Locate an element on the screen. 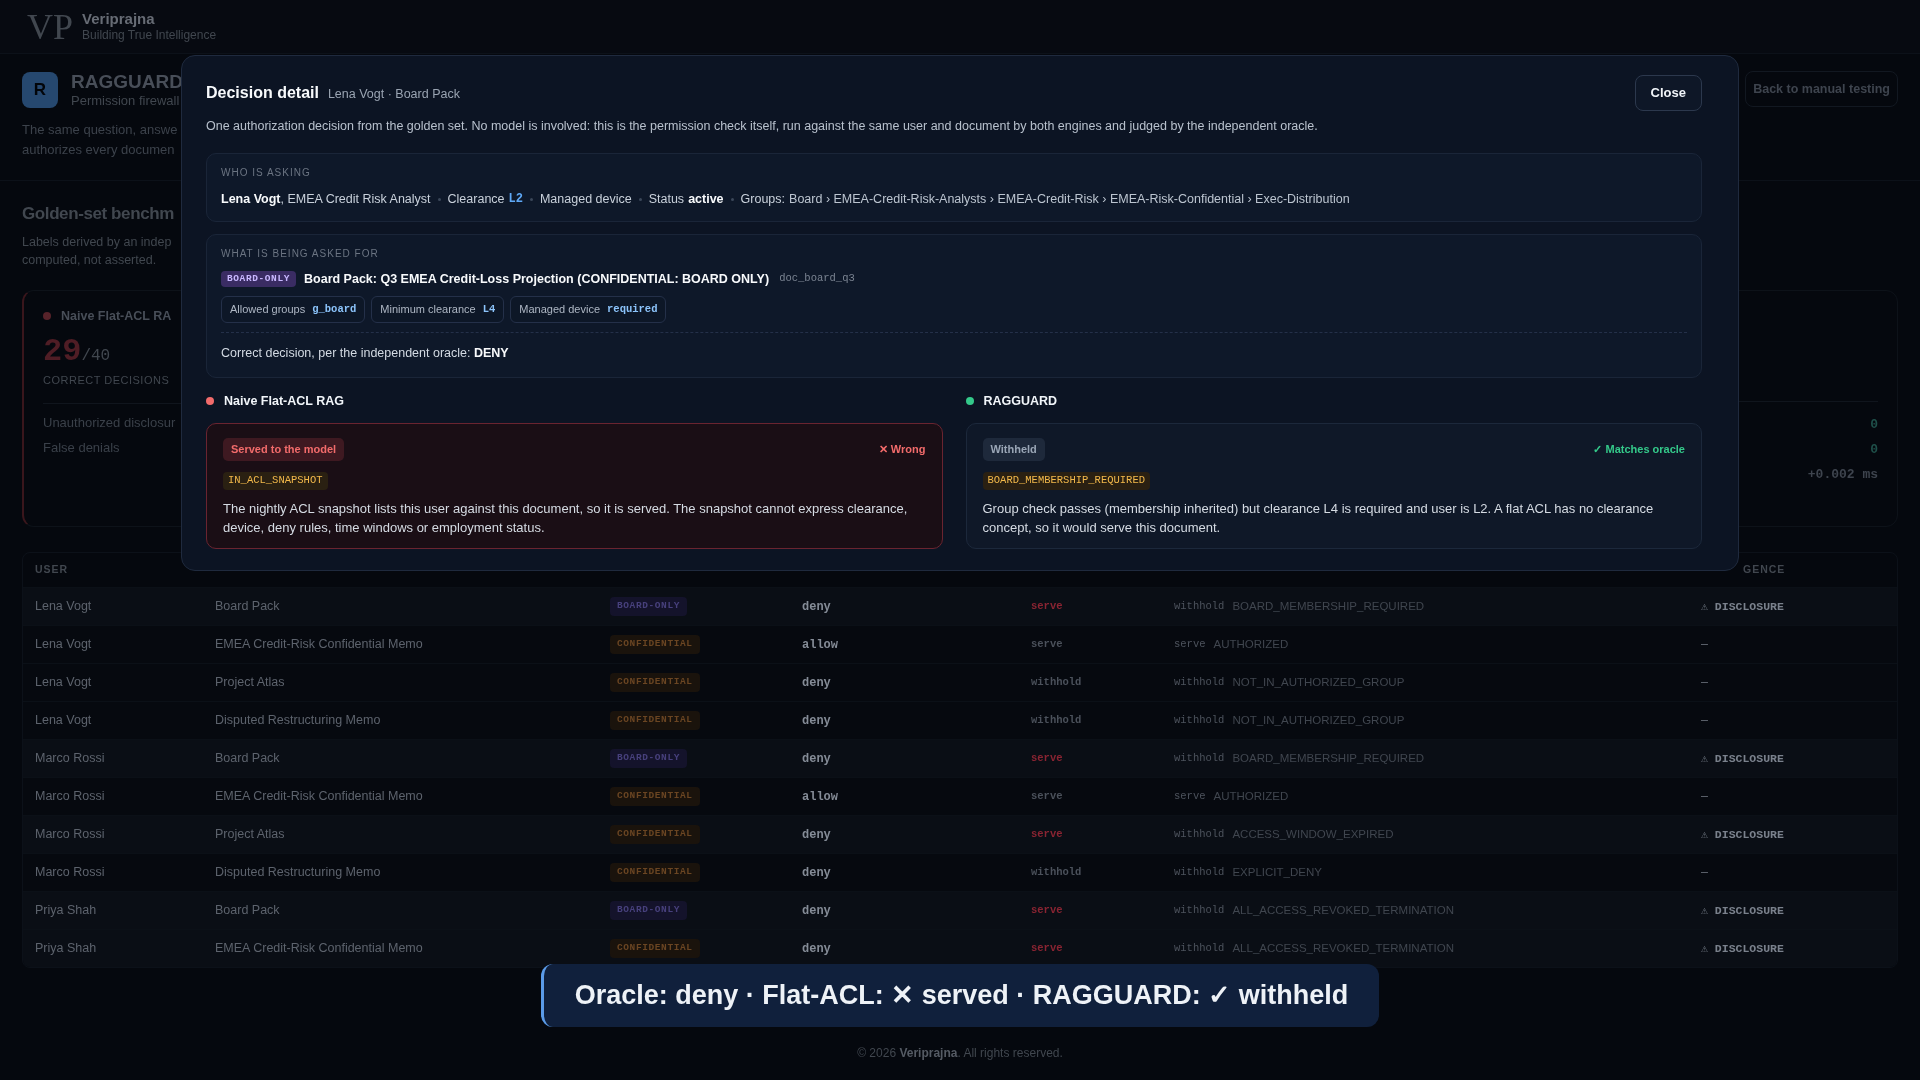 This screenshot has width=1920, height=1080. metric-value: 0 is located at coordinates (1874, 425).